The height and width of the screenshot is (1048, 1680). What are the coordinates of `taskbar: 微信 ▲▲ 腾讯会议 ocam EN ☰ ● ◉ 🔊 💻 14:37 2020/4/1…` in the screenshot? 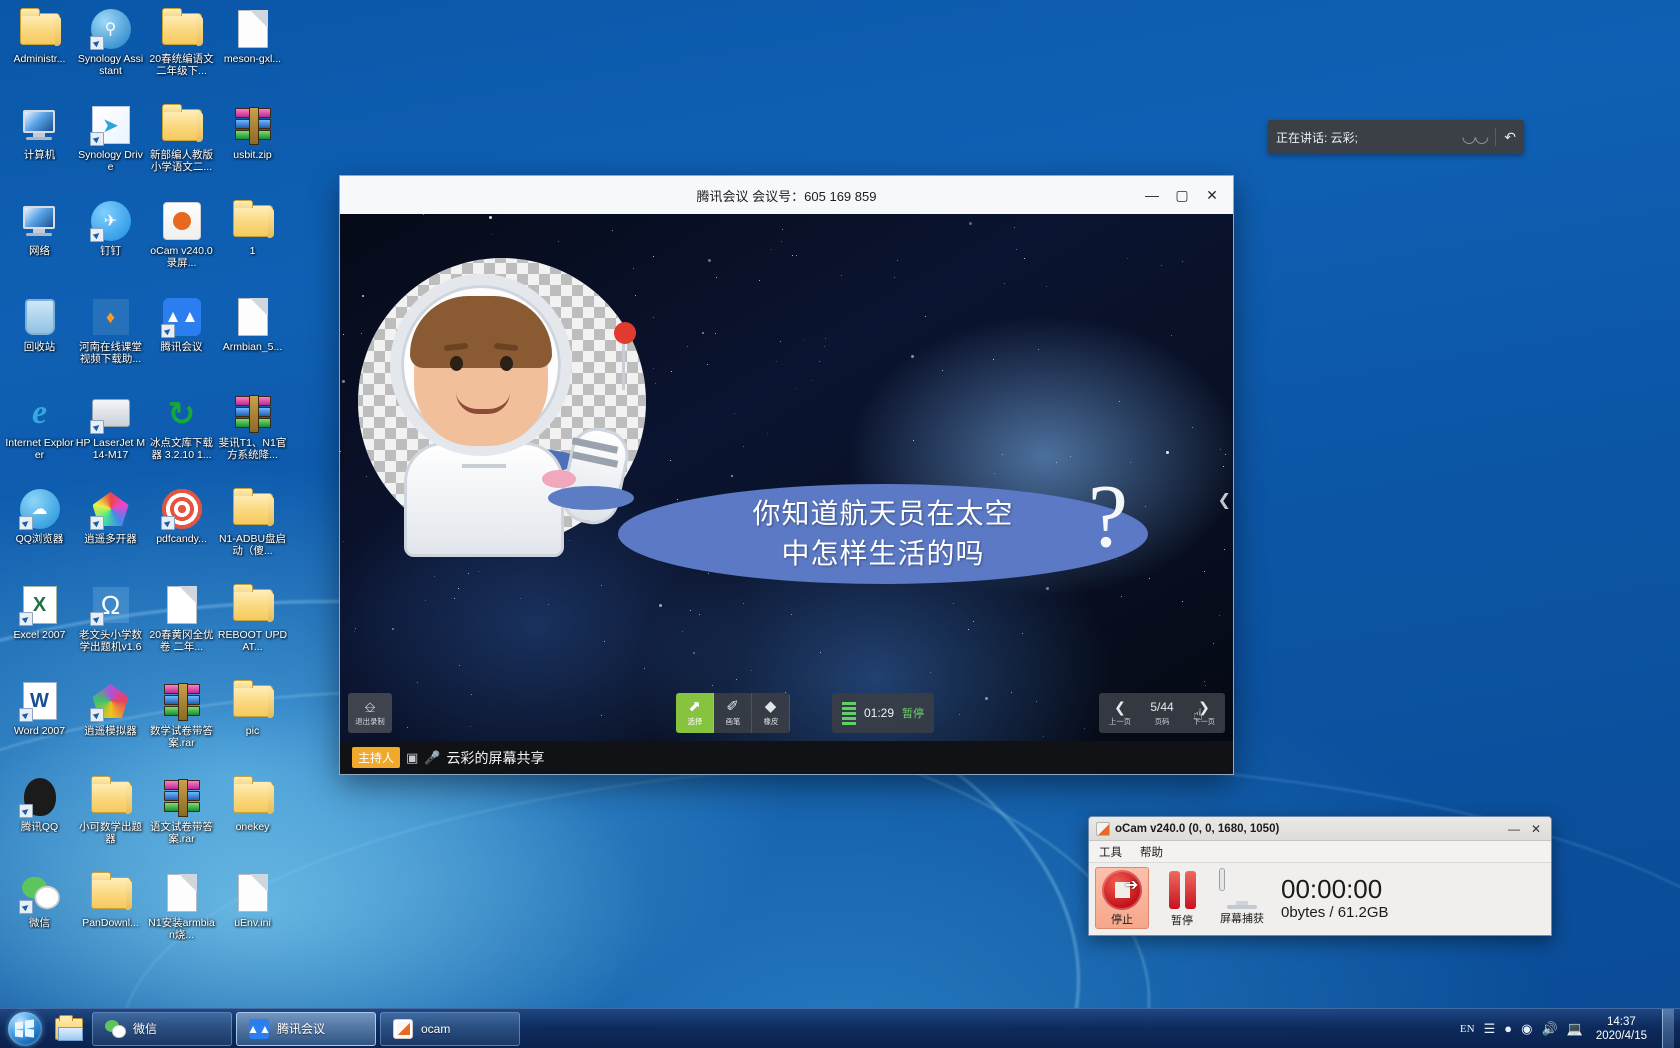 It's located at (840, 1028).